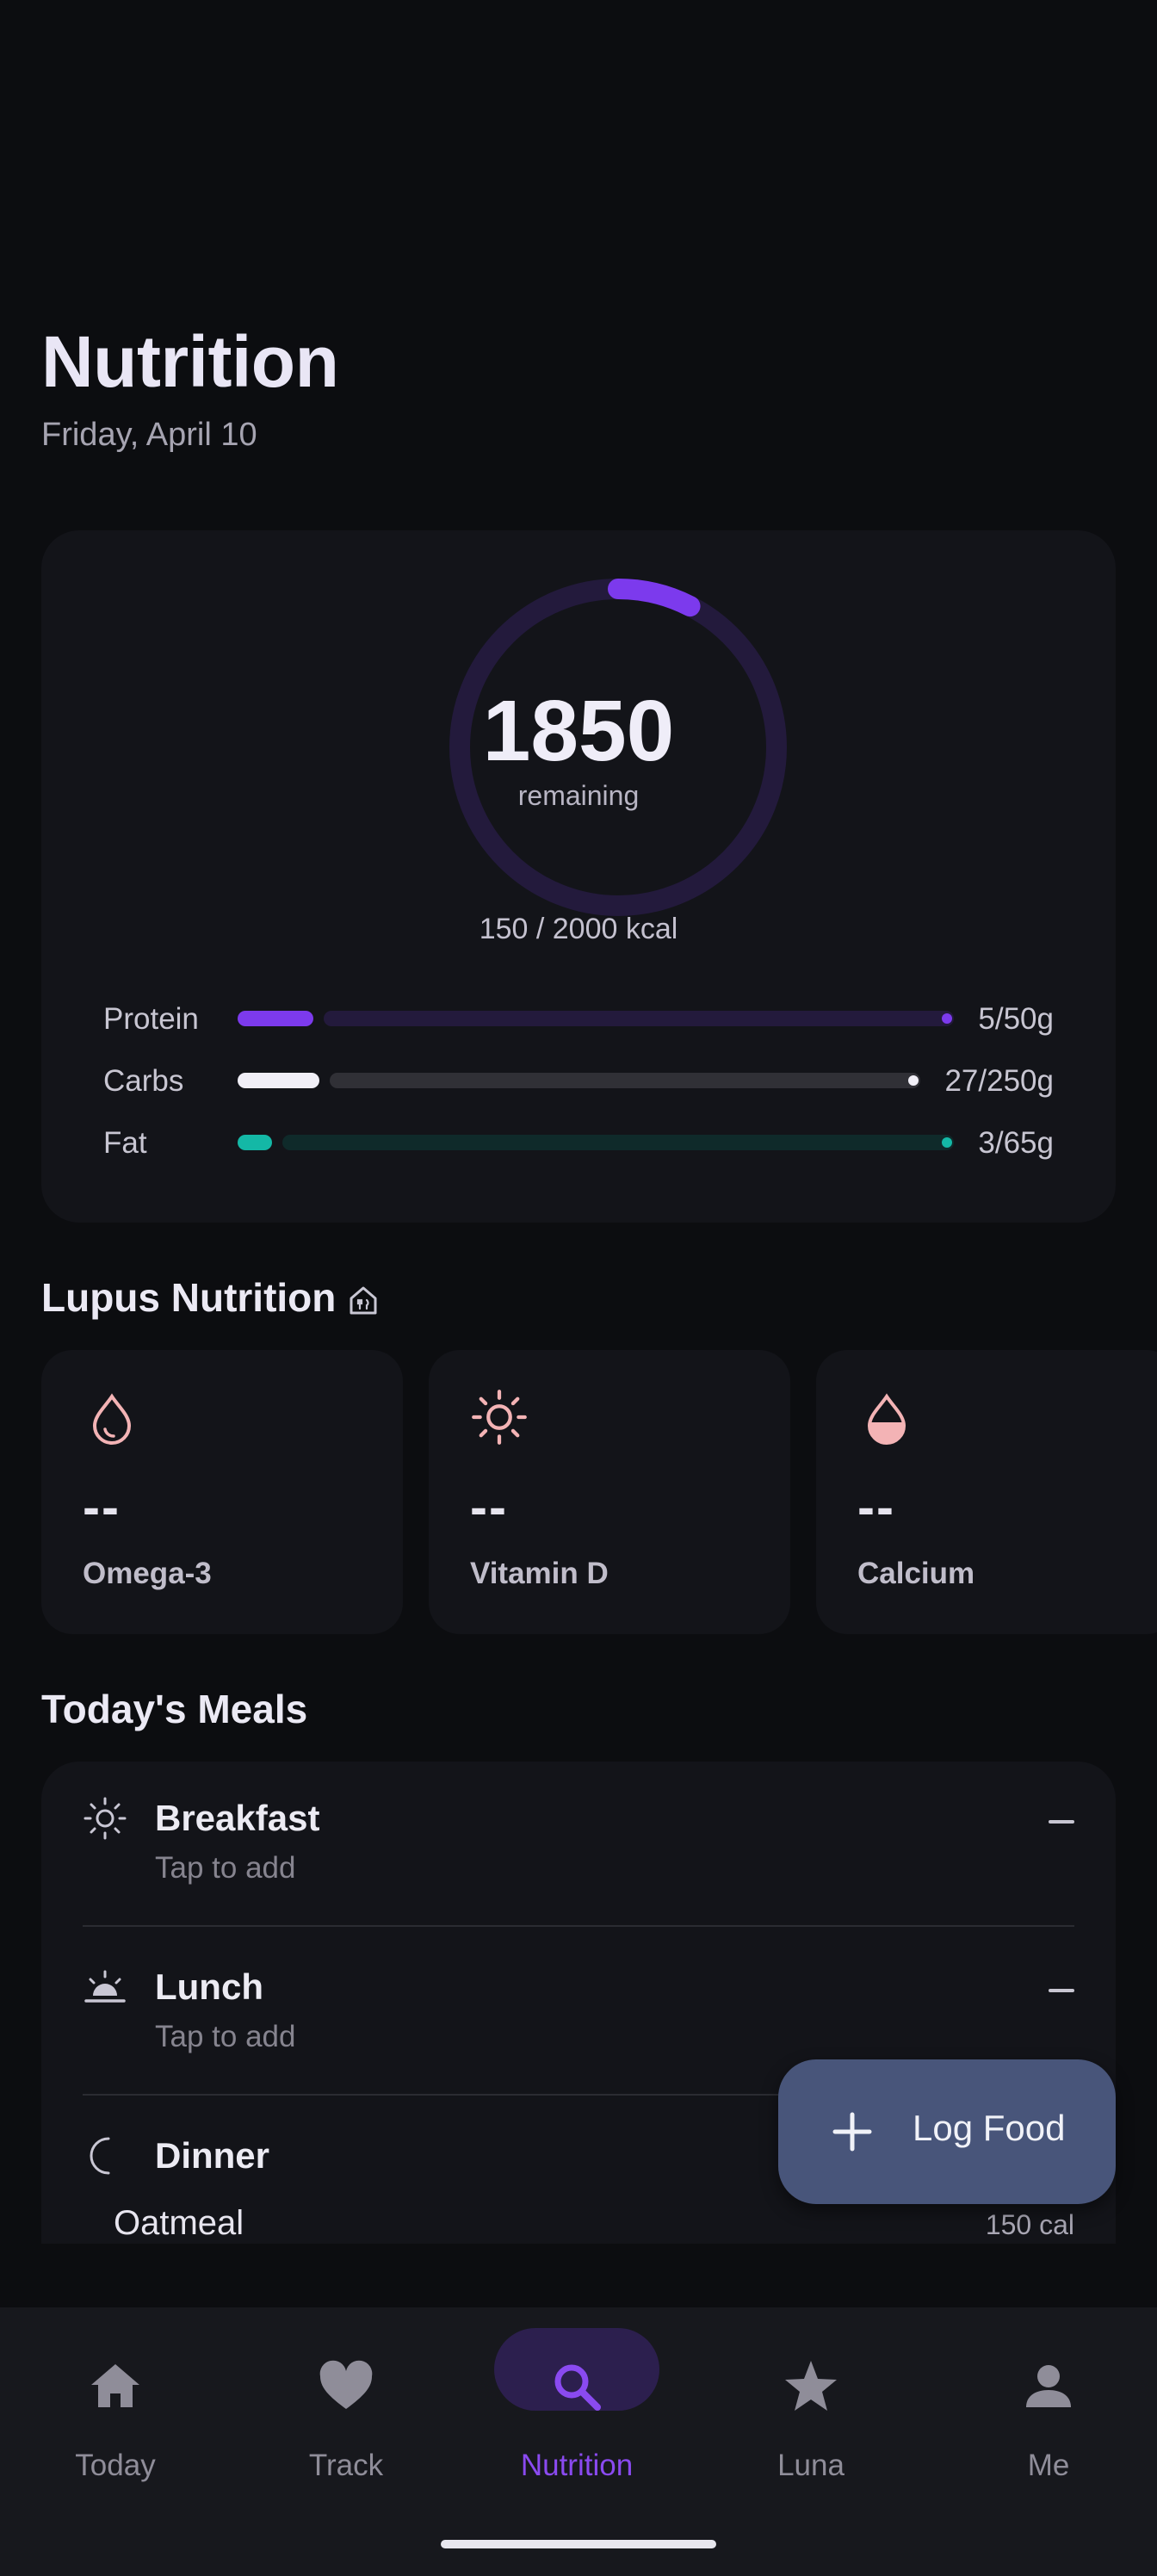 This screenshot has width=1157, height=2576. What do you see at coordinates (578, 2388) in the screenshot?
I see `search-icon` at bounding box center [578, 2388].